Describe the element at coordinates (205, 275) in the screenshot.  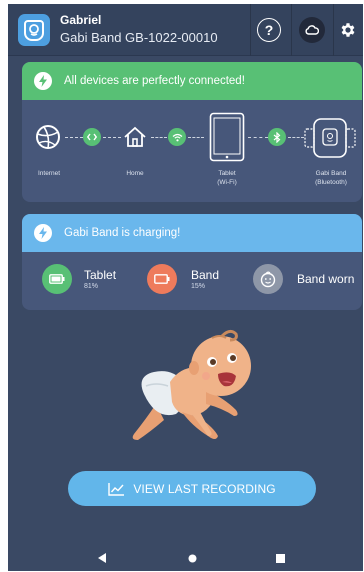
I see `band-label: Band` at that location.